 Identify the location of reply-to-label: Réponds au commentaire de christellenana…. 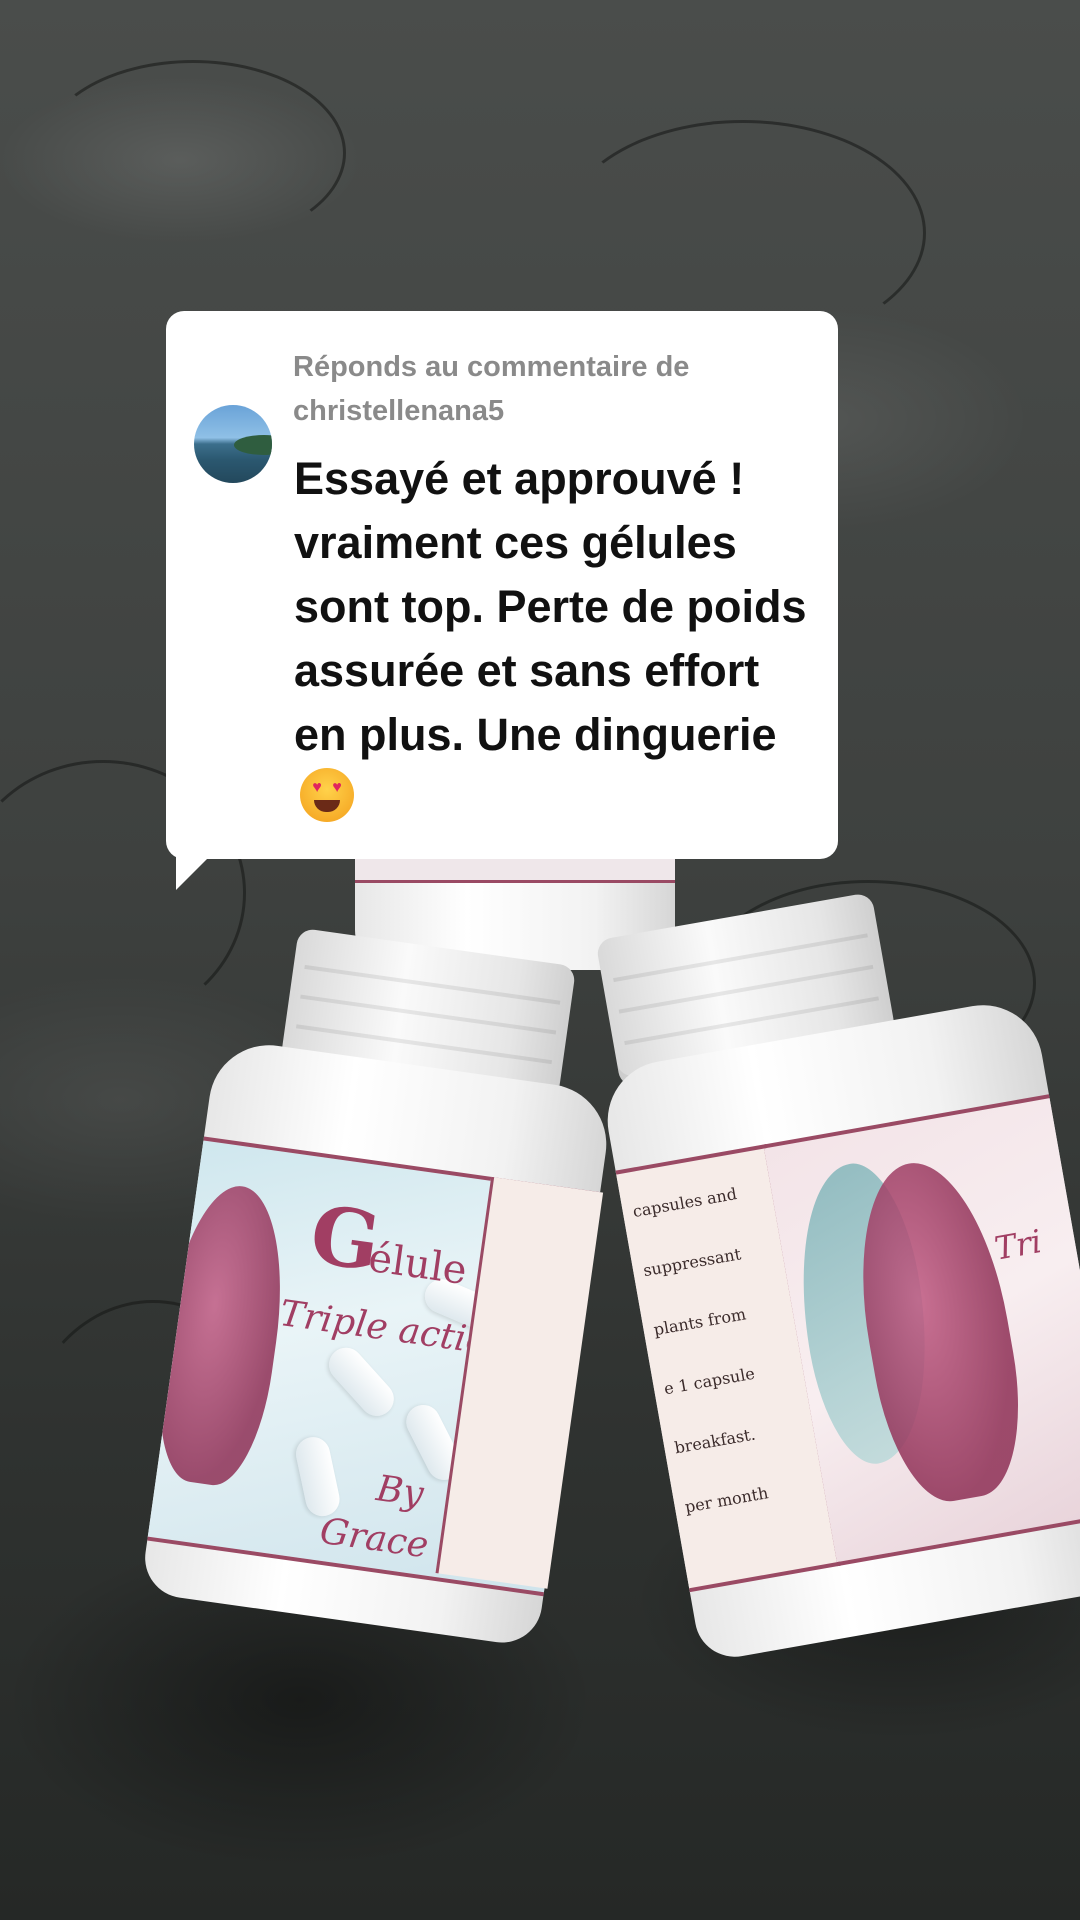
(491, 389).